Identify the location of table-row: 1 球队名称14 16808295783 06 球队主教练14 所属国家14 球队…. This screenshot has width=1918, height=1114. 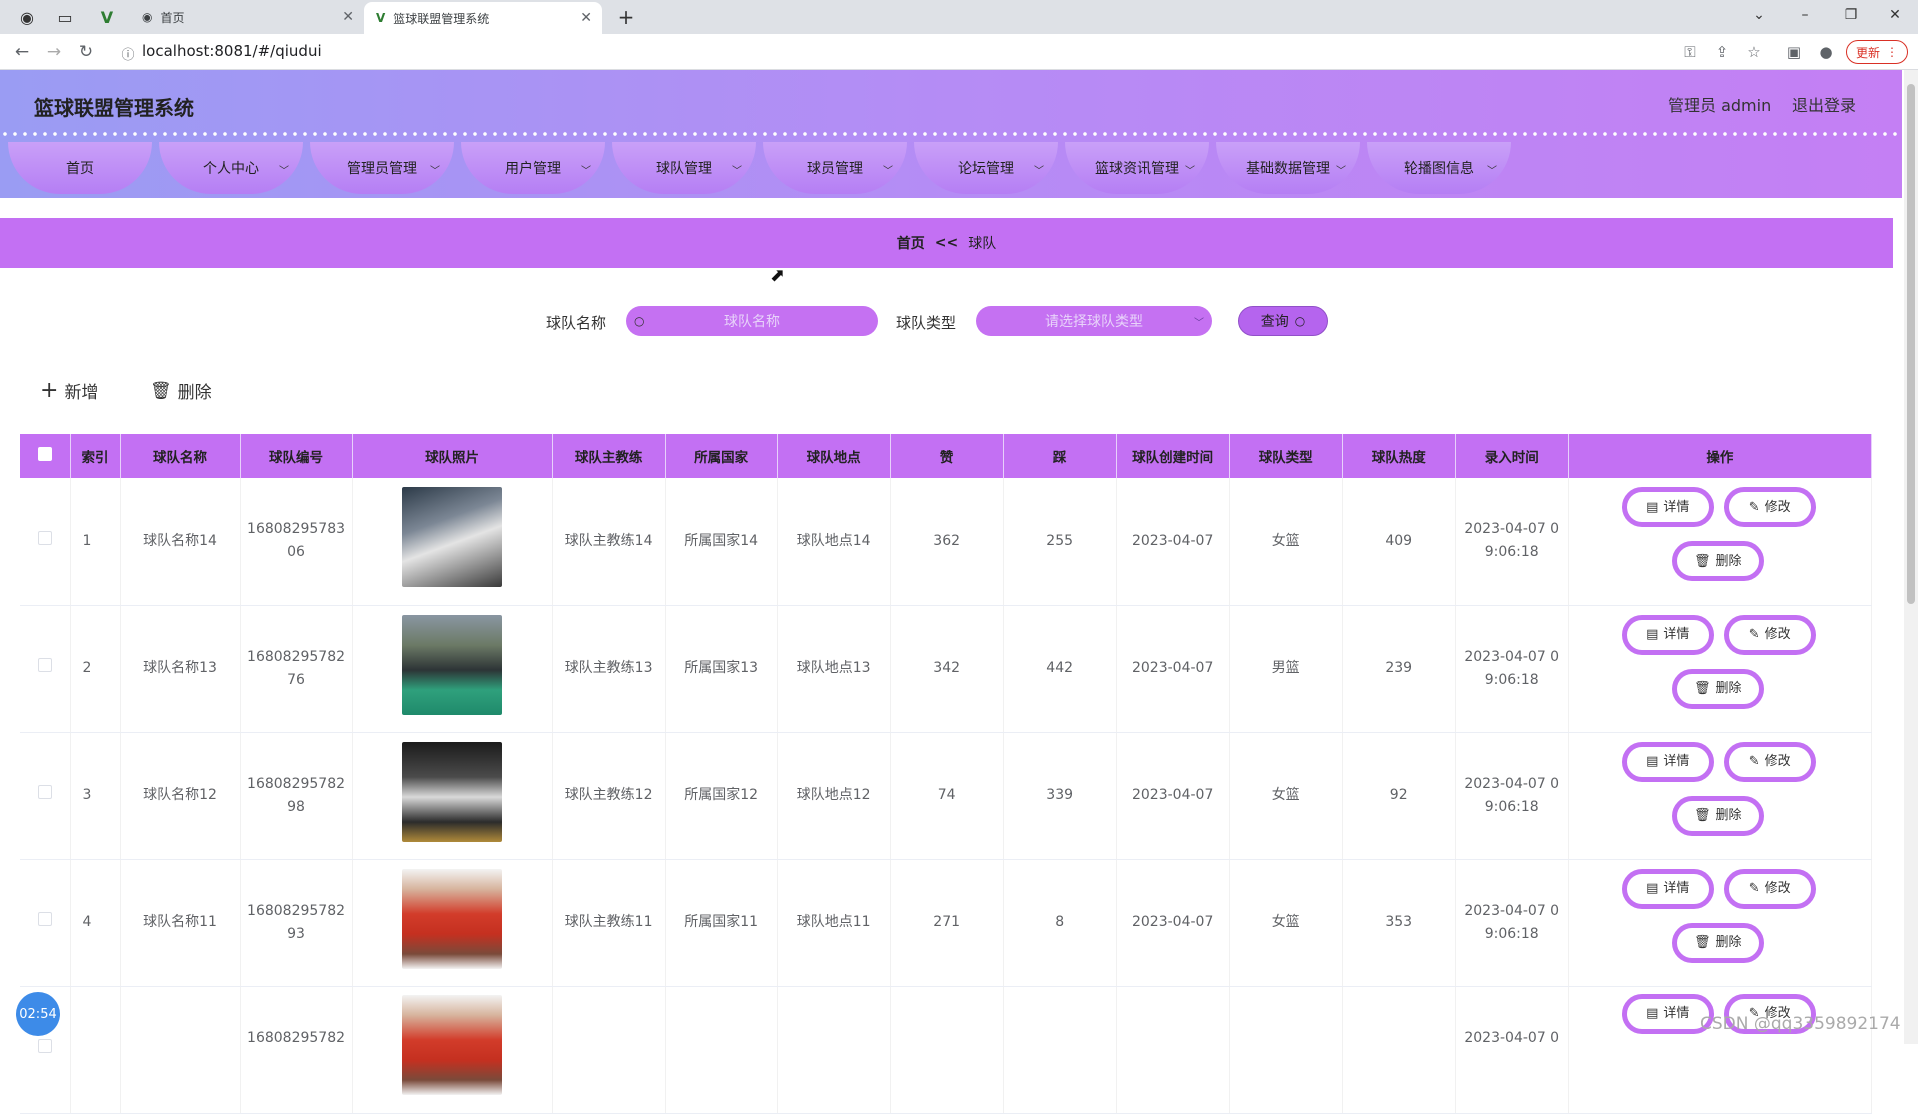
(946, 542).